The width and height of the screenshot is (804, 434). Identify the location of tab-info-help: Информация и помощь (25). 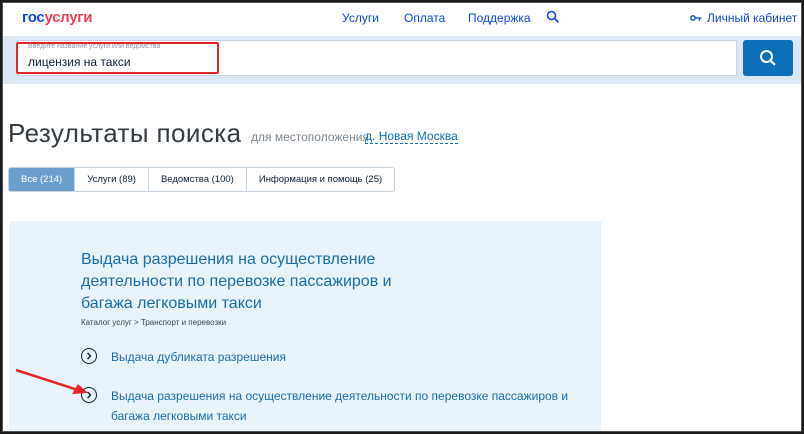
(320, 179).